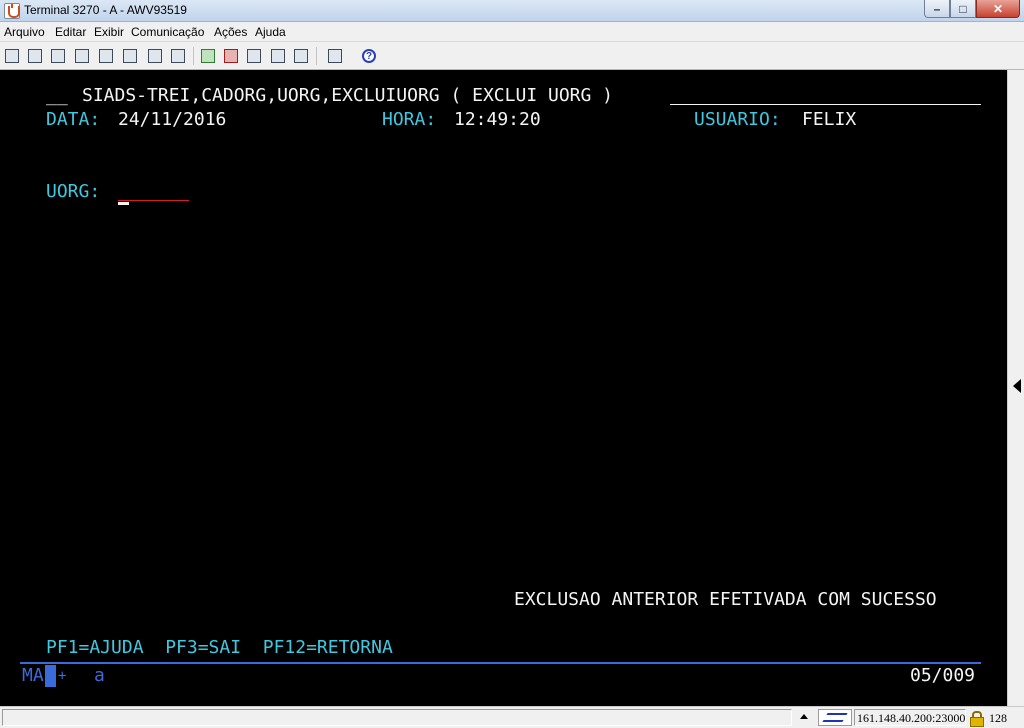  I want to click on pause-icon, so click(278, 56).